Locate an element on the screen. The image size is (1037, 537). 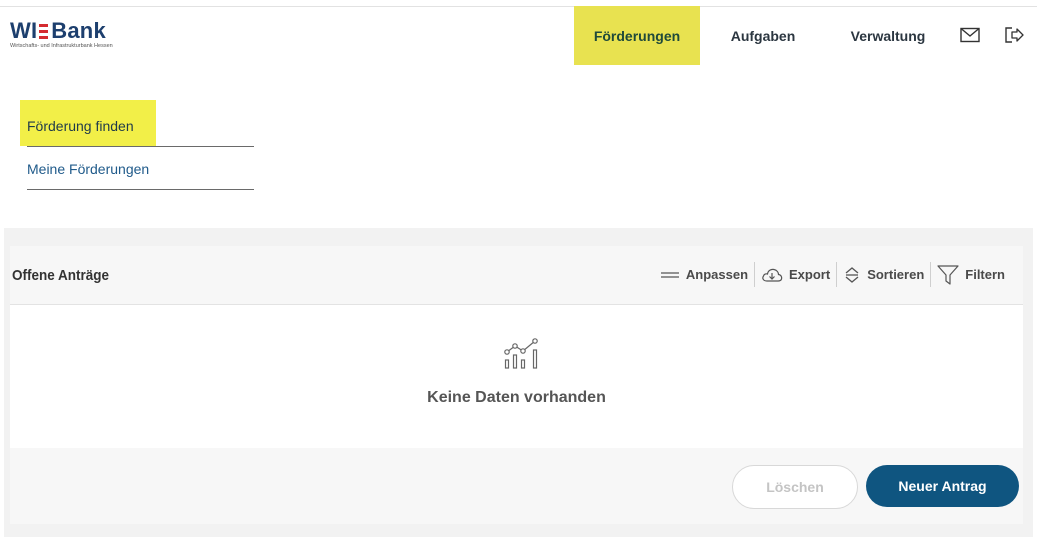
nav-foerderungen: Förderungen is located at coordinates (637, 35).